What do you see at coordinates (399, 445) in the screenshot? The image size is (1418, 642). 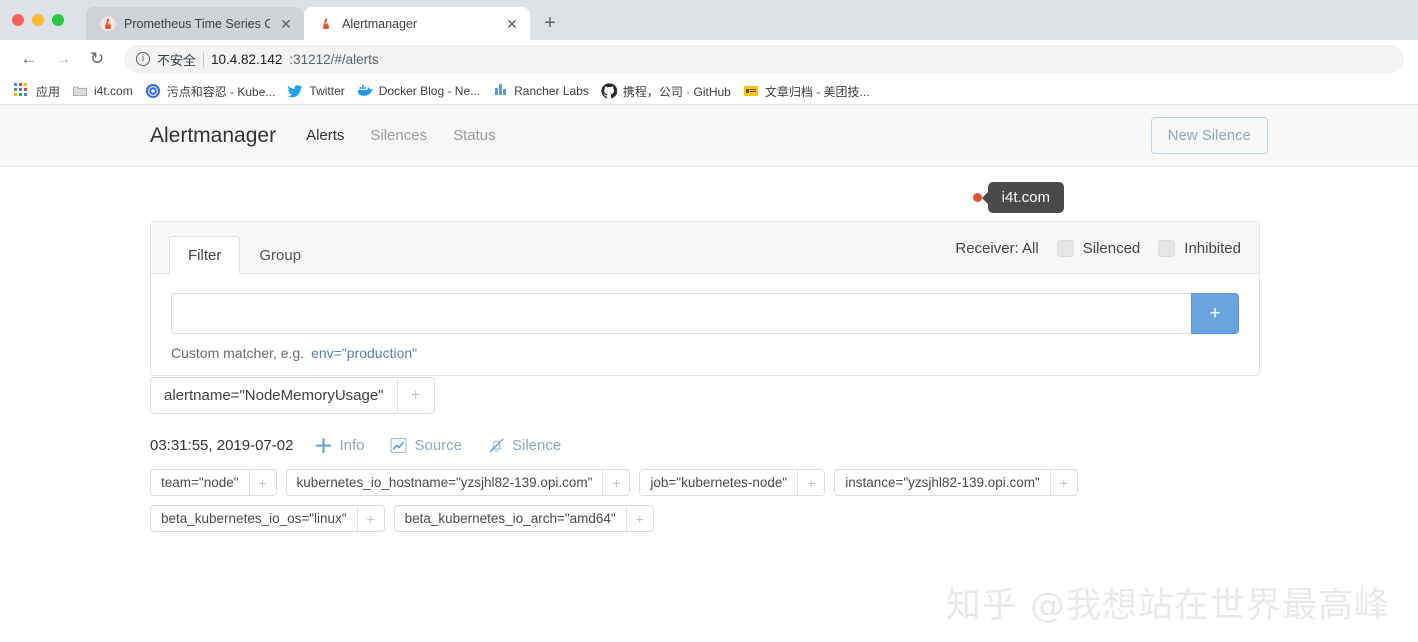 I see `chart-line-icon` at bounding box center [399, 445].